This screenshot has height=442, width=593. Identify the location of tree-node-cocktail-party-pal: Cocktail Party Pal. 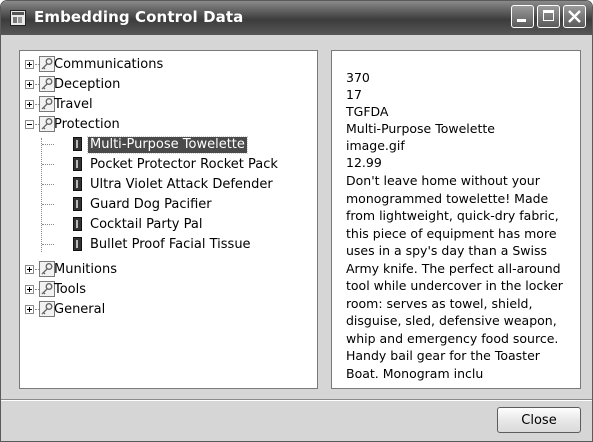
(177, 225).